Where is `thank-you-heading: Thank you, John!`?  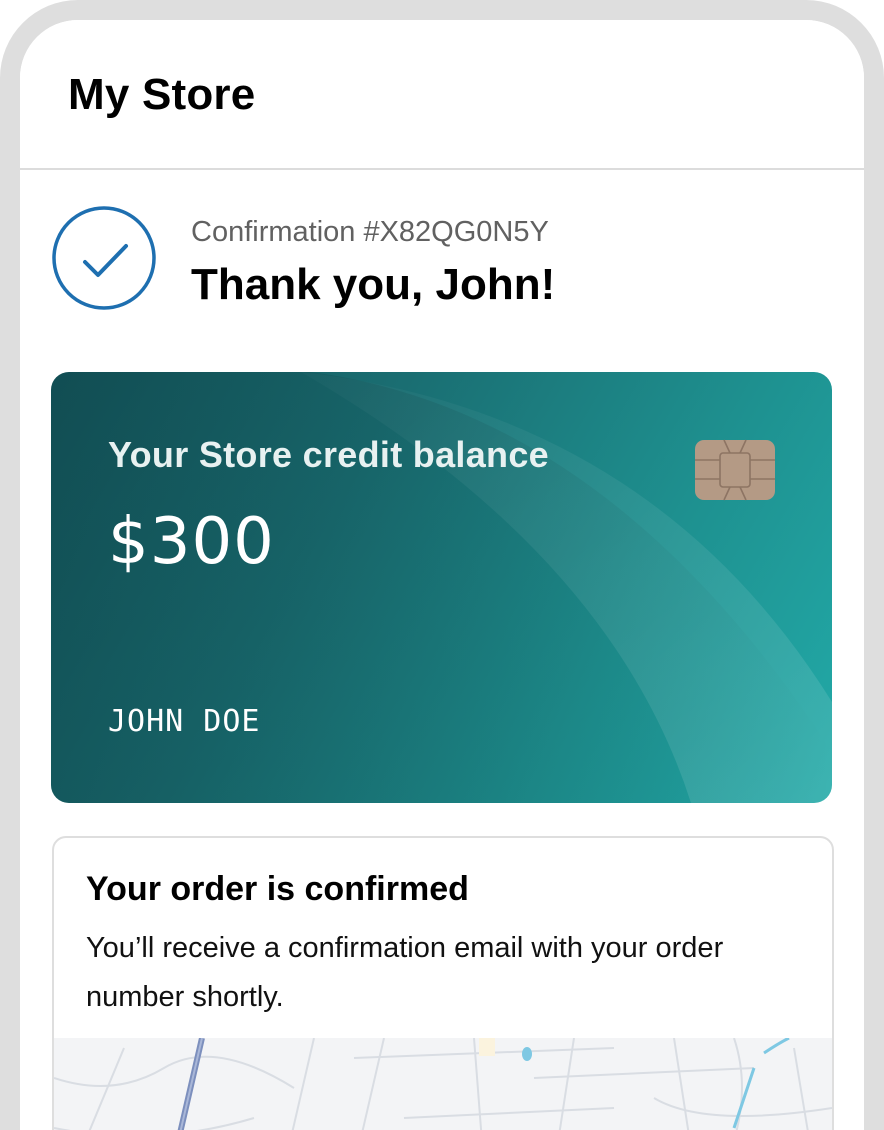
thank-you-heading: Thank you, John! is located at coordinates (373, 284).